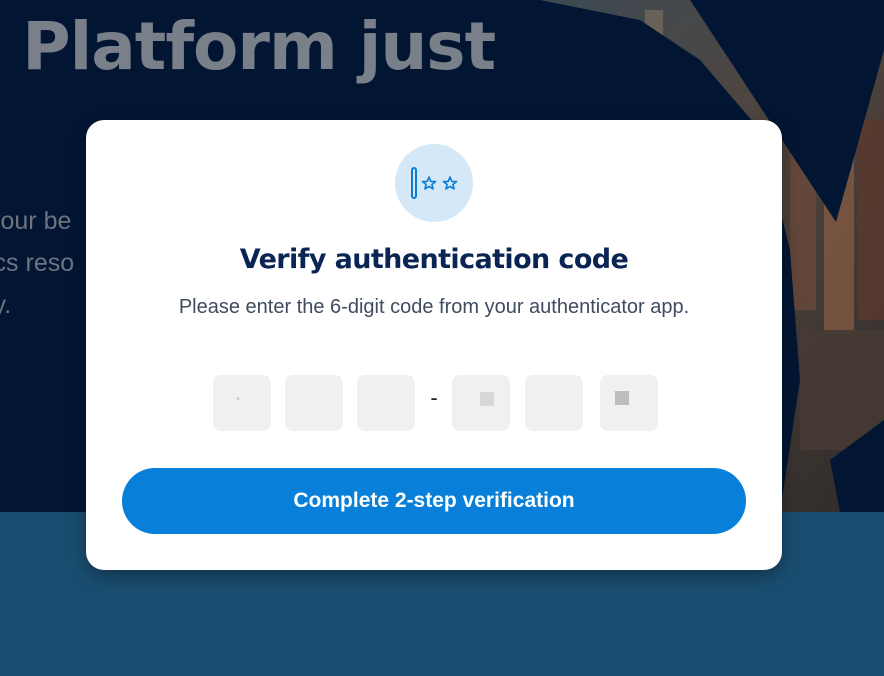 The image size is (884, 676). I want to click on hero-description-line: ics reso, so click(37, 263).